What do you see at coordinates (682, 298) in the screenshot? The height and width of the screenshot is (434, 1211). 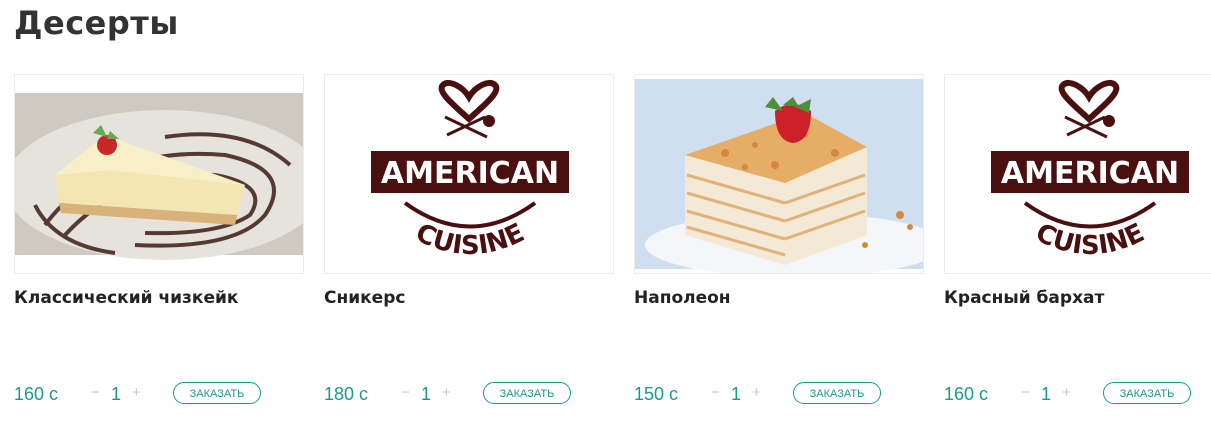 I see `product-name: Наполеон` at bounding box center [682, 298].